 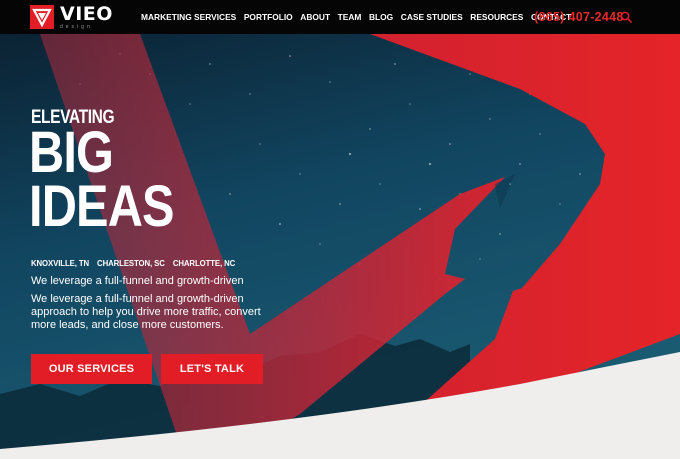 What do you see at coordinates (131, 263) in the screenshot?
I see `city-charleston: CHARLESTON, SC` at bounding box center [131, 263].